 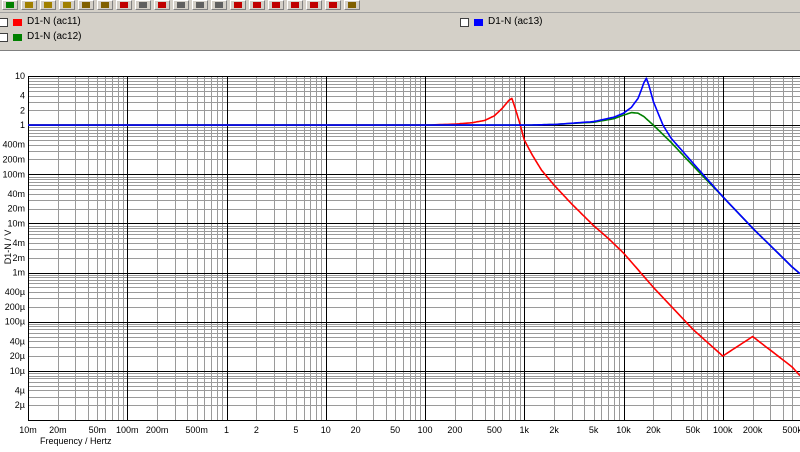 What do you see at coordinates (295, 430) in the screenshot?
I see `x-tick-label: 5` at bounding box center [295, 430].